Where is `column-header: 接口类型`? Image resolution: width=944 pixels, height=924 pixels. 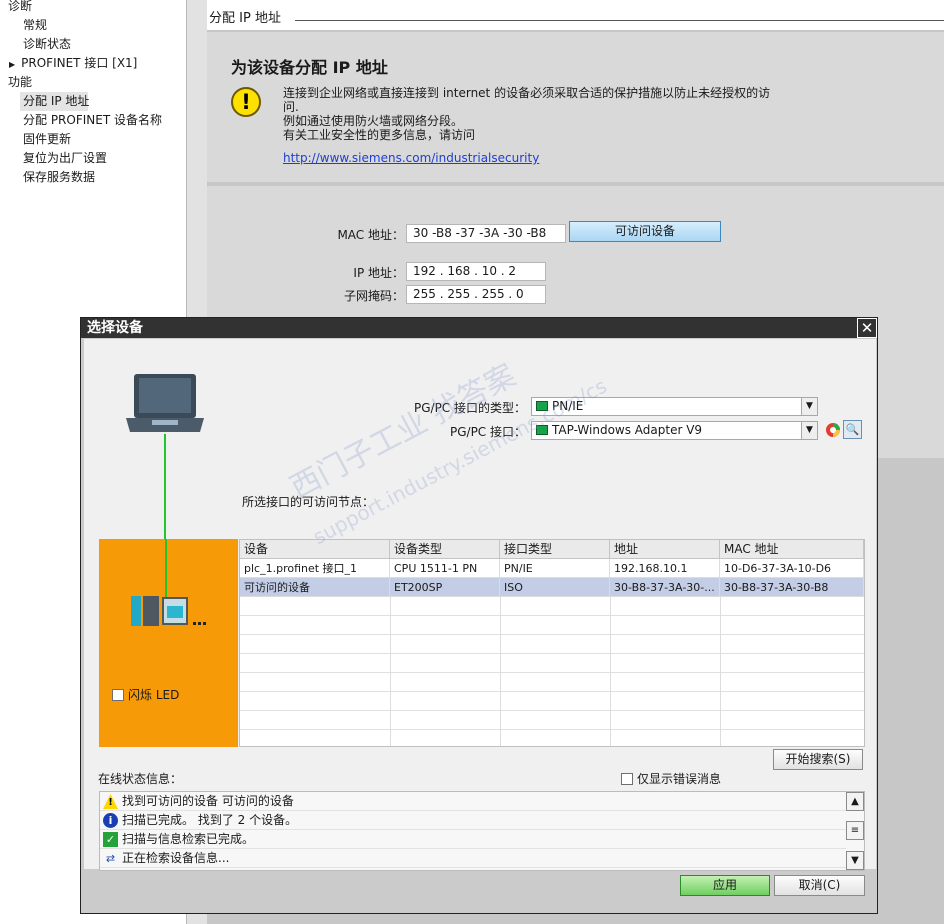 column-header: 接口类型 is located at coordinates (555, 549).